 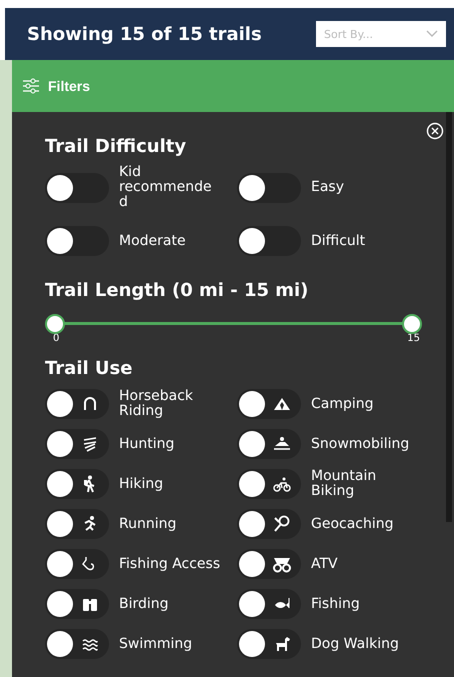 What do you see at coordinates (90, 444) in the screenshot?
I see `arrows-icon` at bounding box center [90, 444].